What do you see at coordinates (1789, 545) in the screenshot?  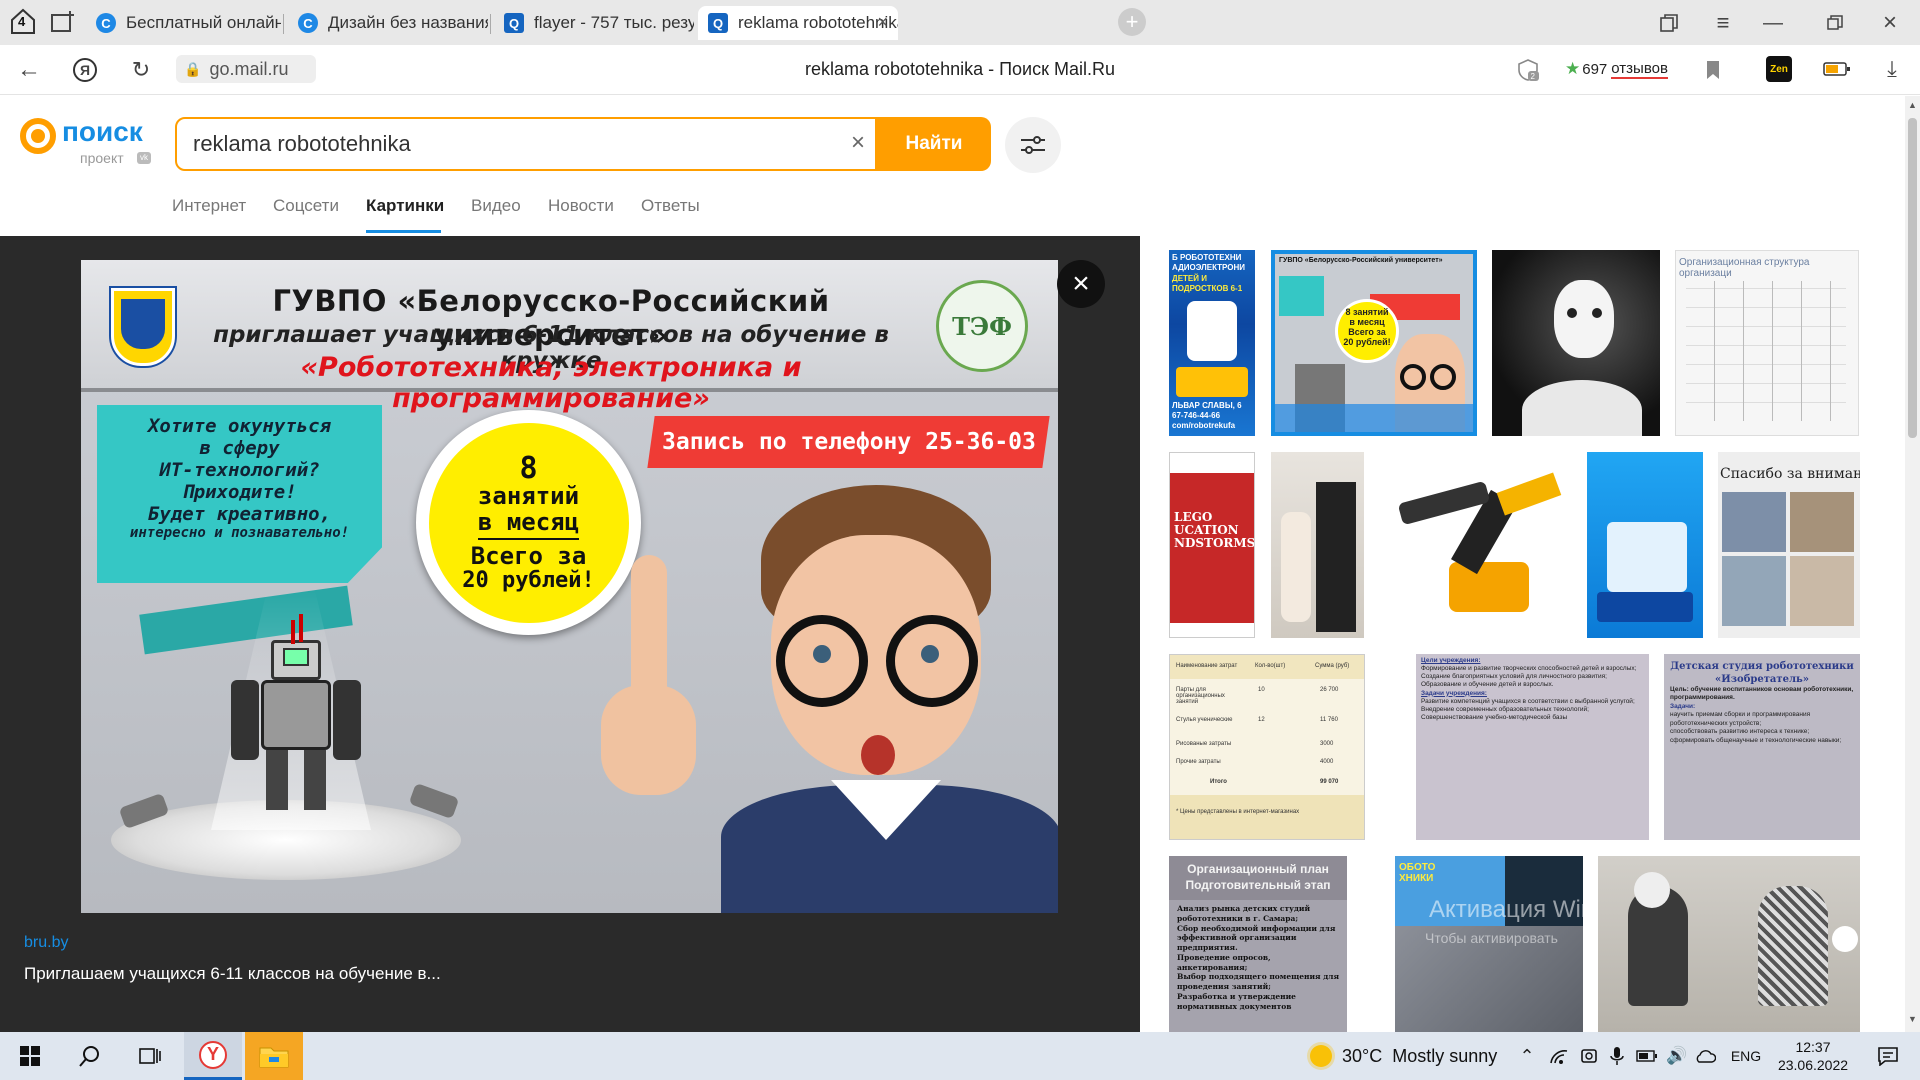 I see `result-thumb: Спасибо за внимание` at bounding box center [1789, 545].